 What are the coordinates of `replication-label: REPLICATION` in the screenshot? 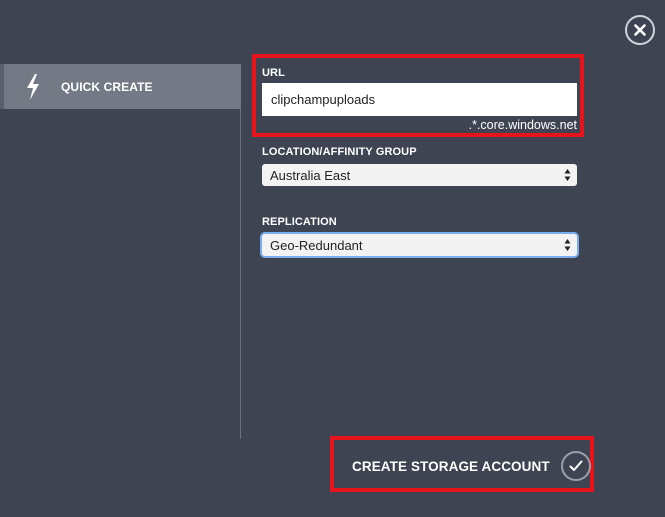 It's located at (299, 222).